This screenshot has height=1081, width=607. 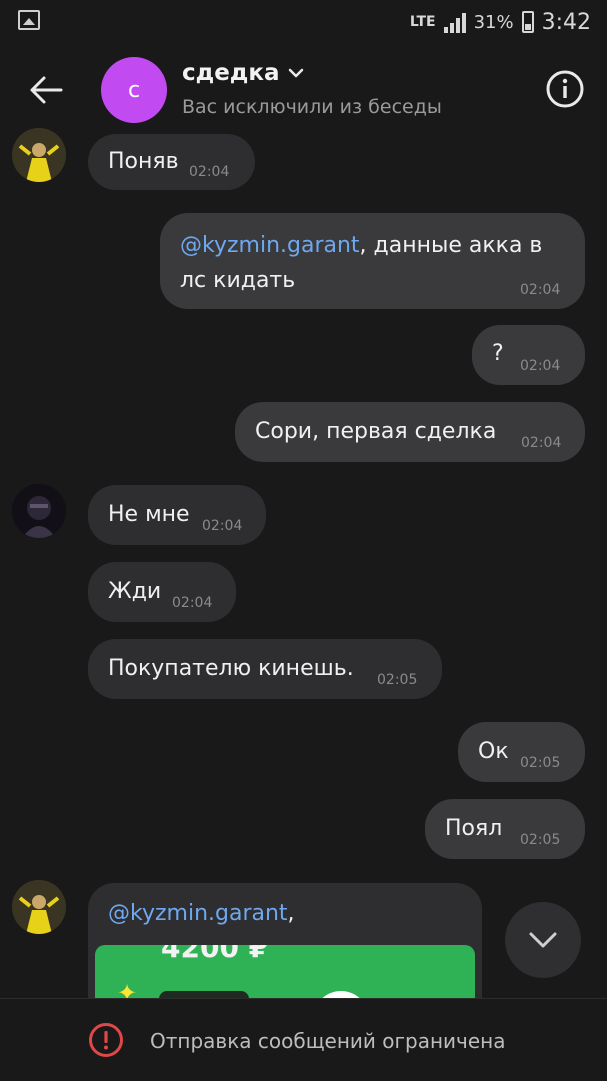 What do you see at coordinates (312, 107) in the screenshot?
I see `chat-subtitle: Вас исключили из беседы` at bounding box center [312, 107].